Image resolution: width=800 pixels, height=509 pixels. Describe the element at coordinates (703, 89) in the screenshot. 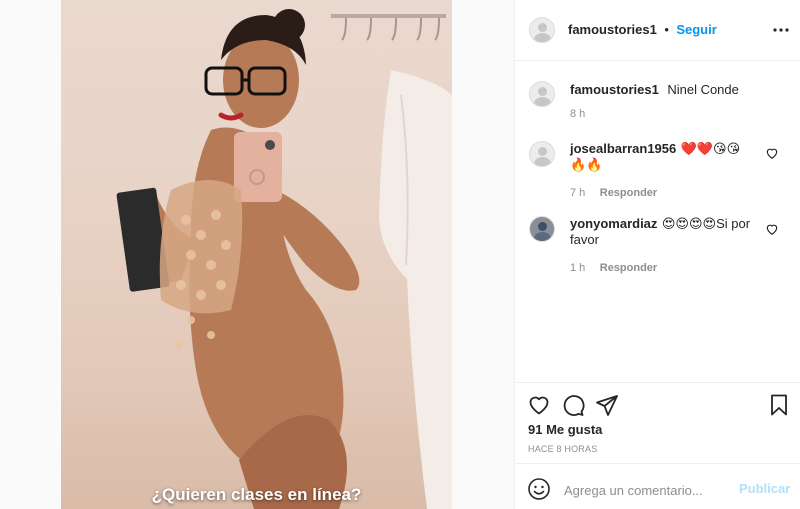

I see `caption-text: Ninel Conde` at that location.